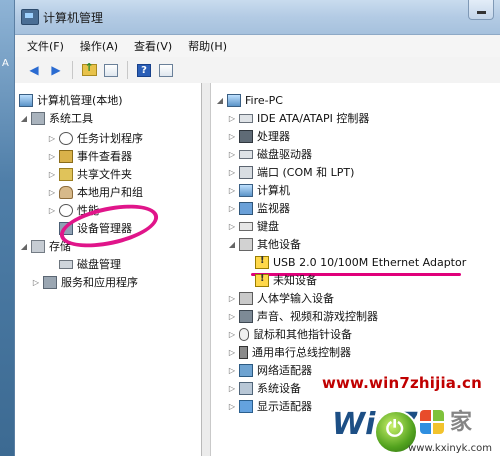 This screenshot has height=456, width=500. Describe the element at coordinates (7, 228) in the screenshot. I see `desktop-background: A` at that location.